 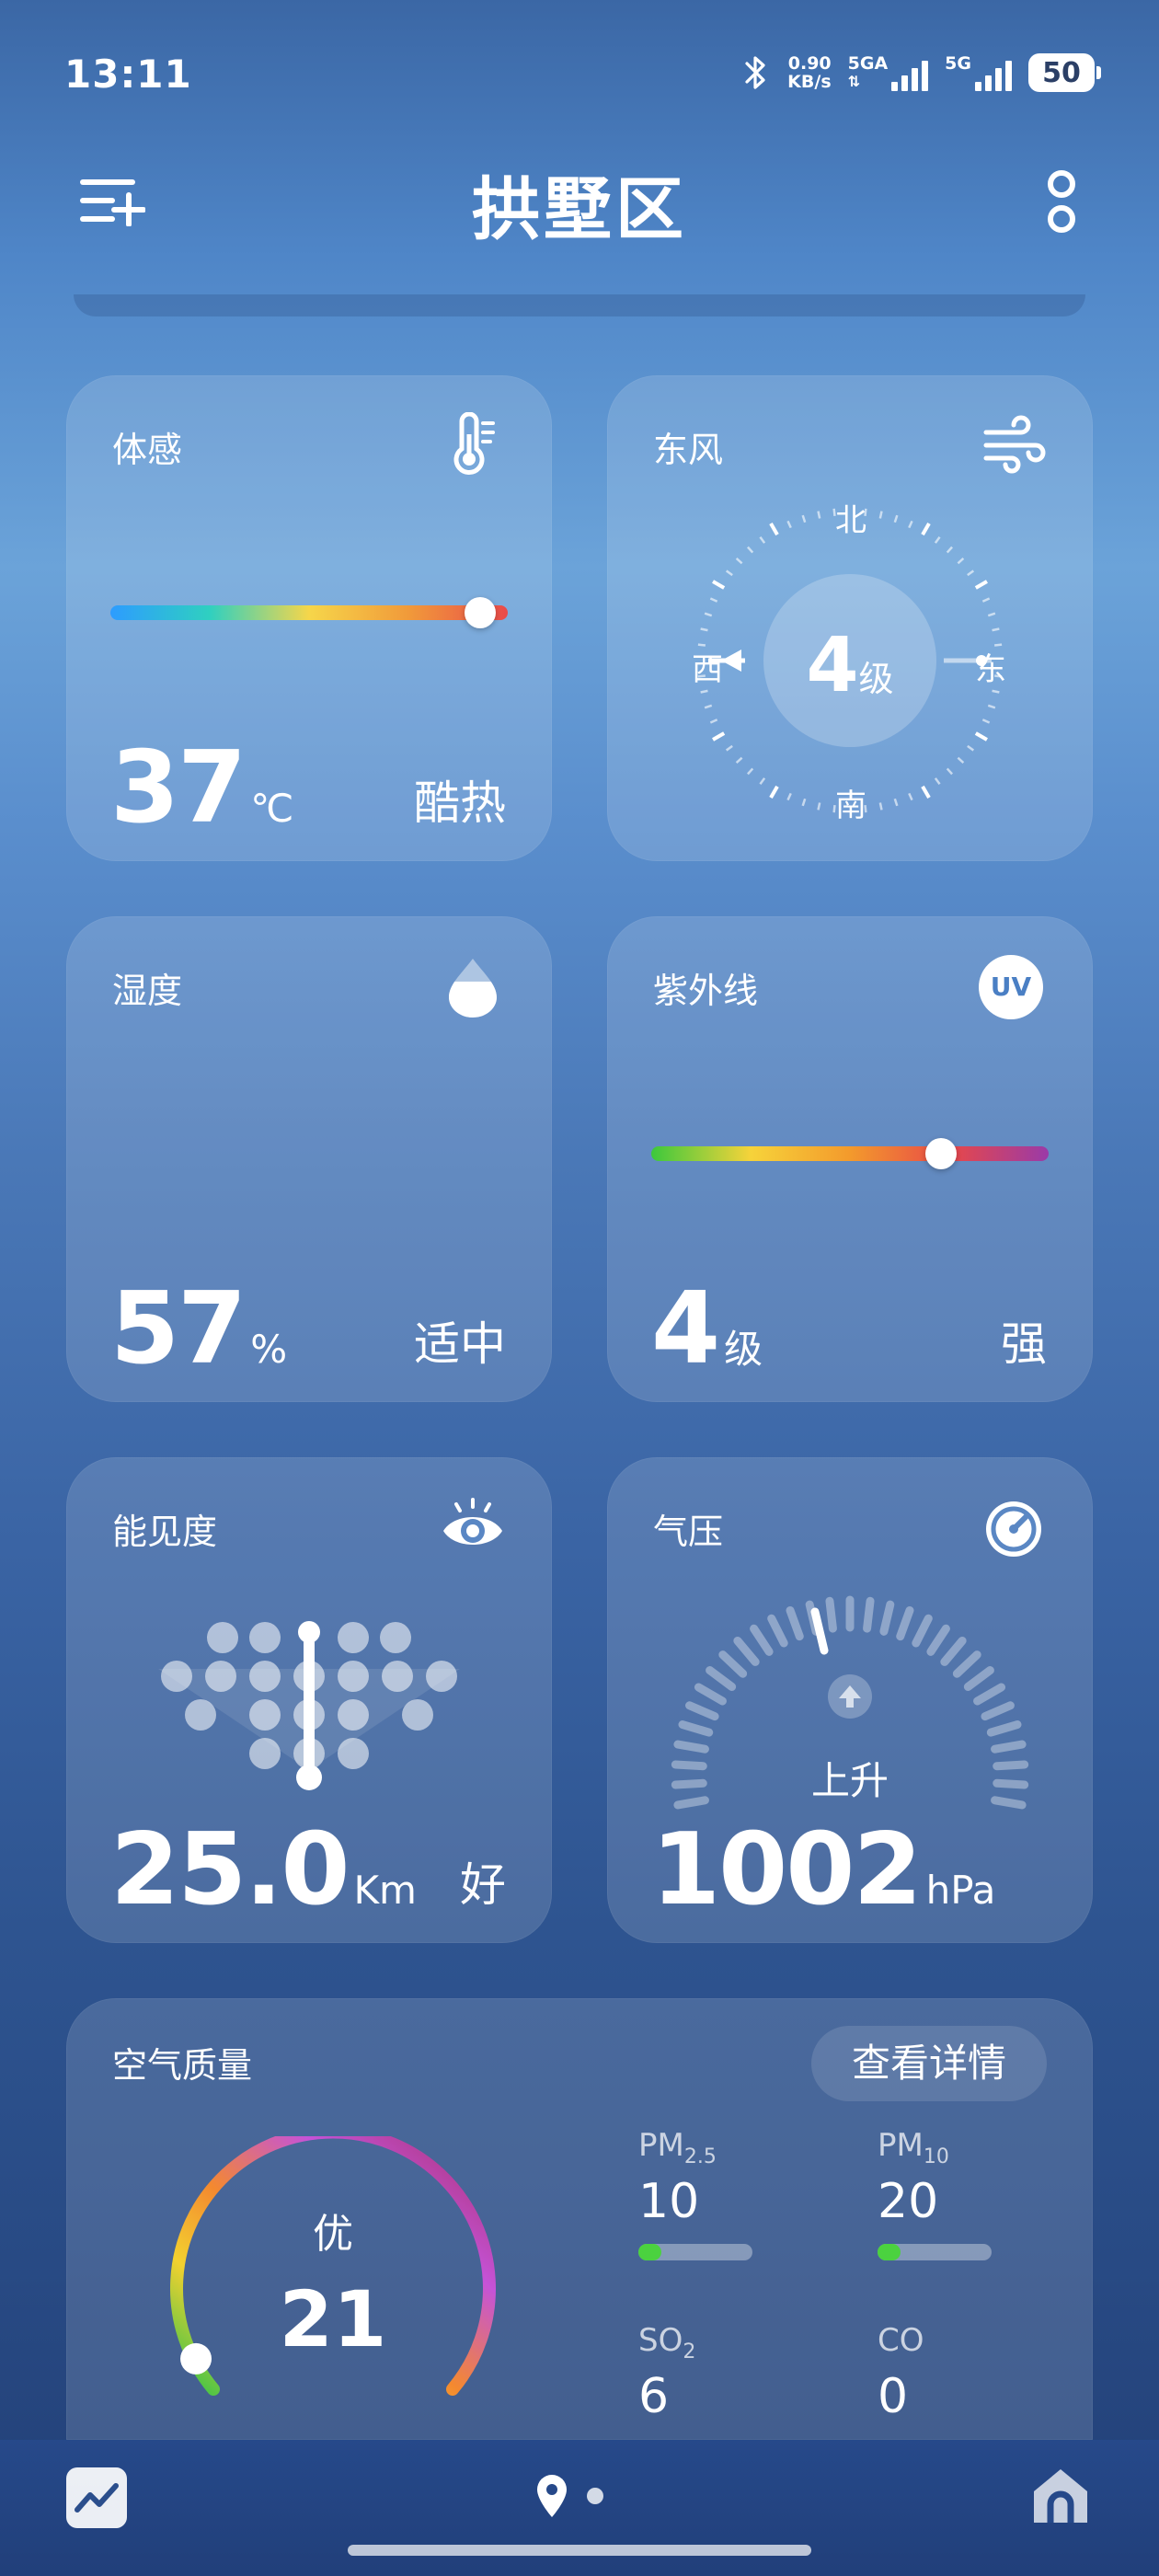 I want to click on pollutant-value: 20, so click(x=908, y=2201).